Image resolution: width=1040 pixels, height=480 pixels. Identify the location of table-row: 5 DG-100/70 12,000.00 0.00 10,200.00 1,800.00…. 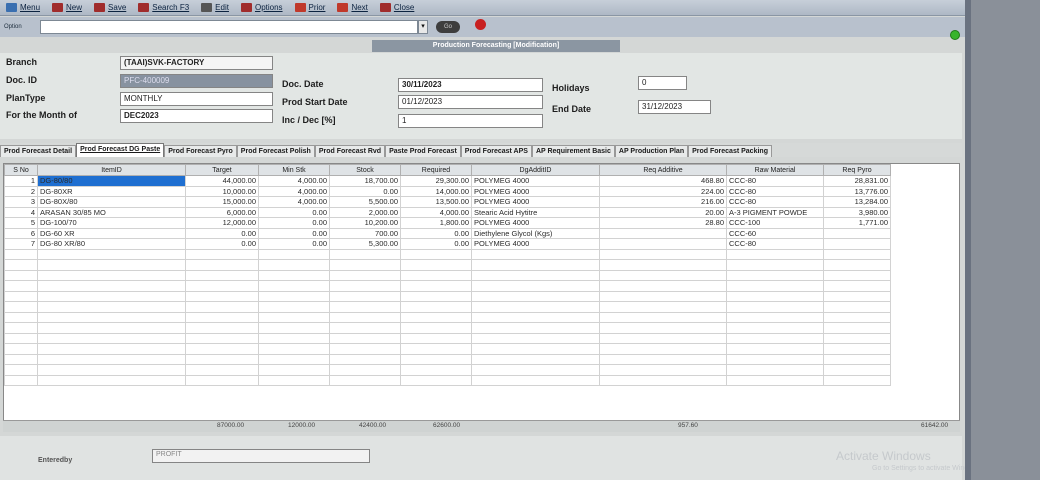
(447, 223).